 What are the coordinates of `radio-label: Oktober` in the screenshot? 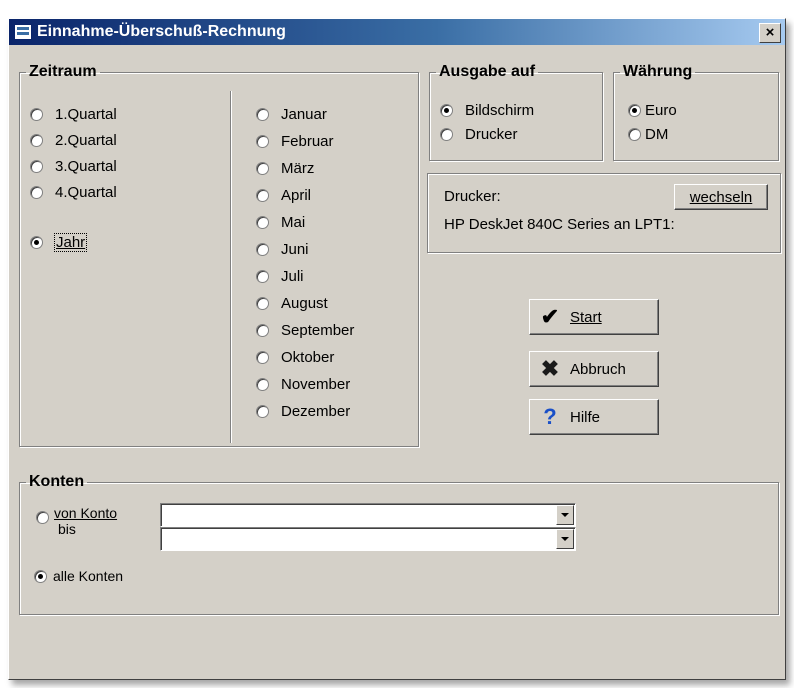 It's located at (308, 357).